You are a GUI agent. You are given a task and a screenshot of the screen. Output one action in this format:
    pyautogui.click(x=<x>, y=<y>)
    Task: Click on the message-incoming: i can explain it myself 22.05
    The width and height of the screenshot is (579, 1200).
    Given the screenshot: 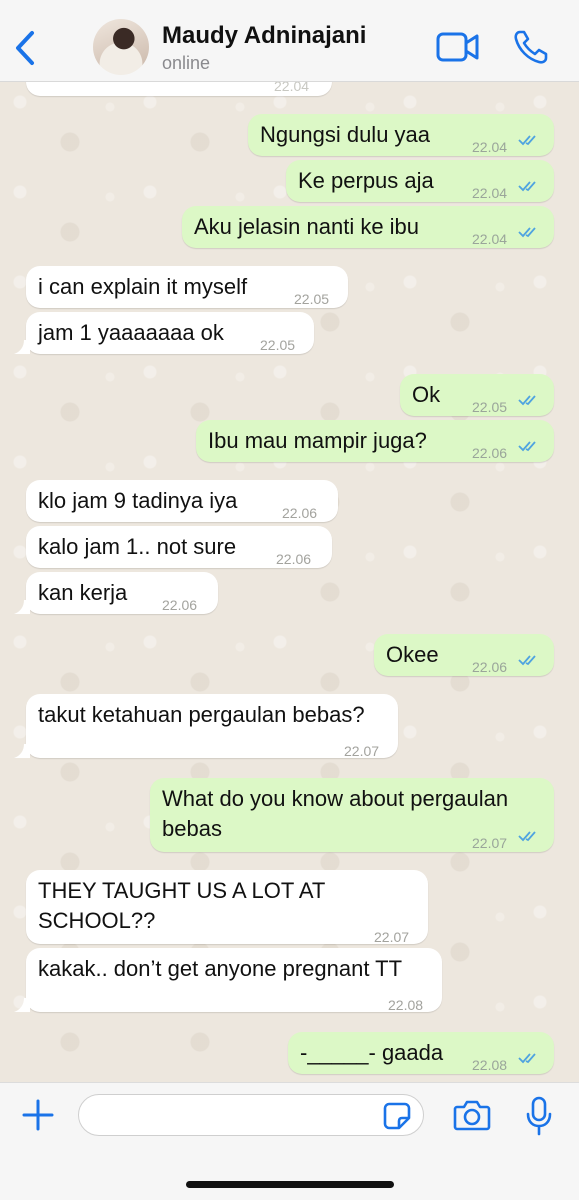 What is the action you would take?
    pyautogui.click(x=187, y=287)
    